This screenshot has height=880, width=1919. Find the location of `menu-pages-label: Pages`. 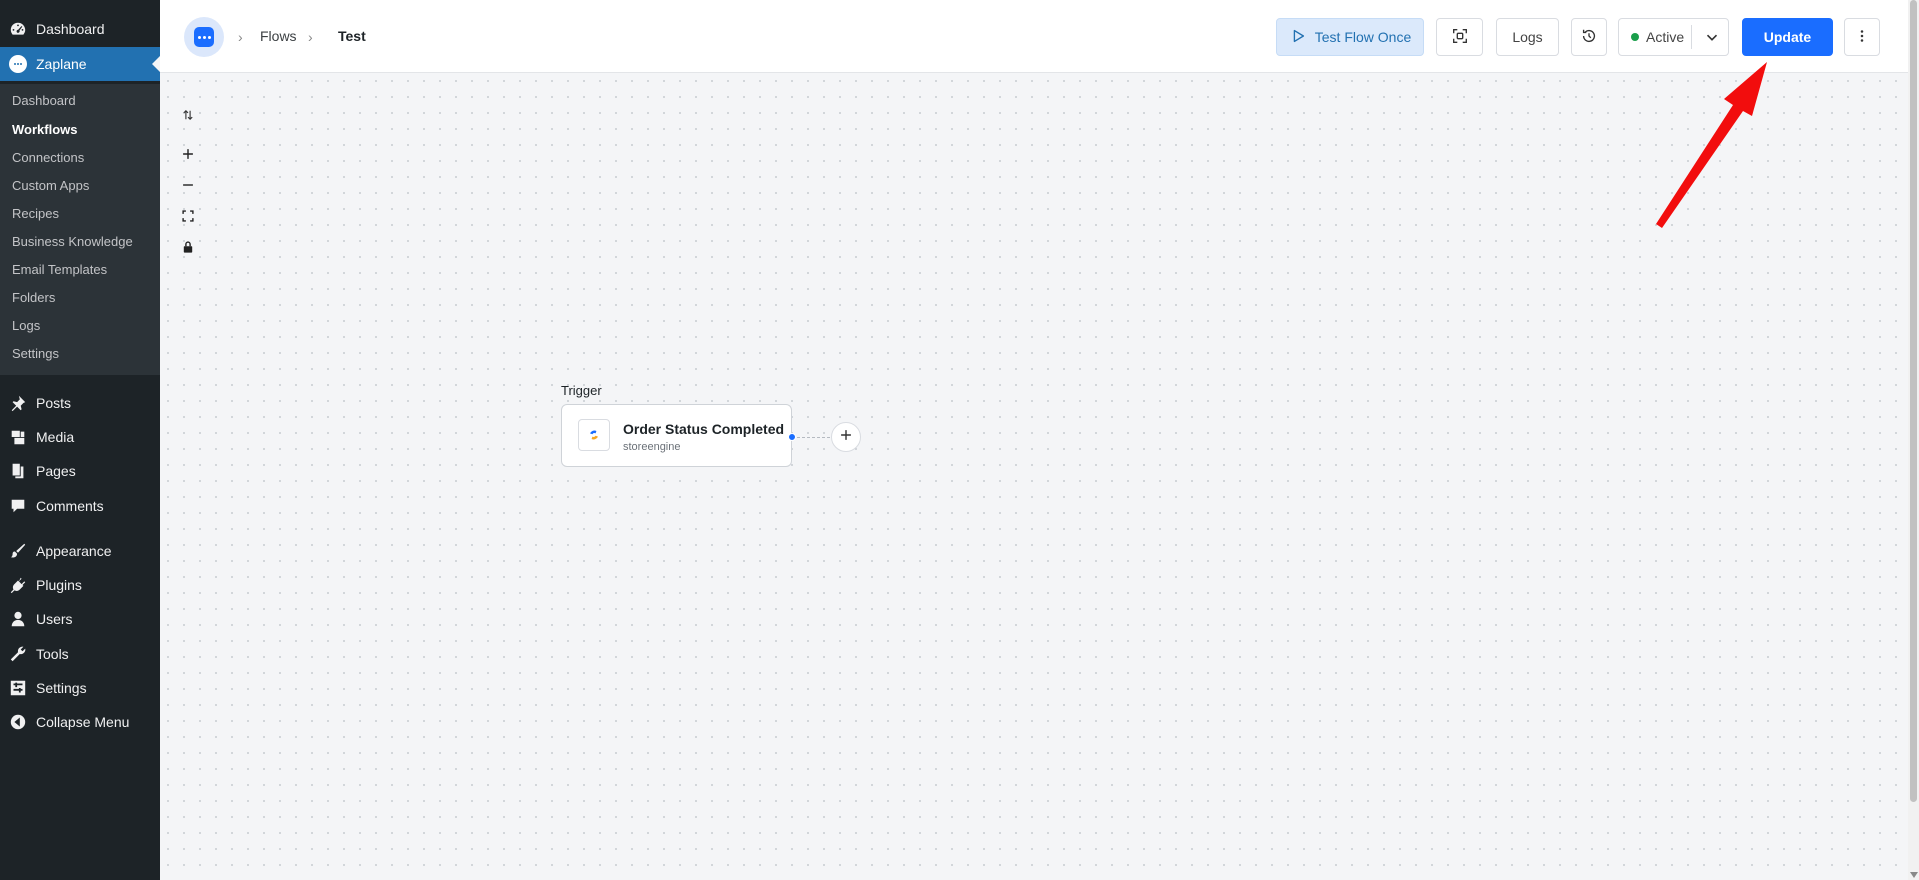

menu-pages-label: Pages is located at coordinates (56, 471).